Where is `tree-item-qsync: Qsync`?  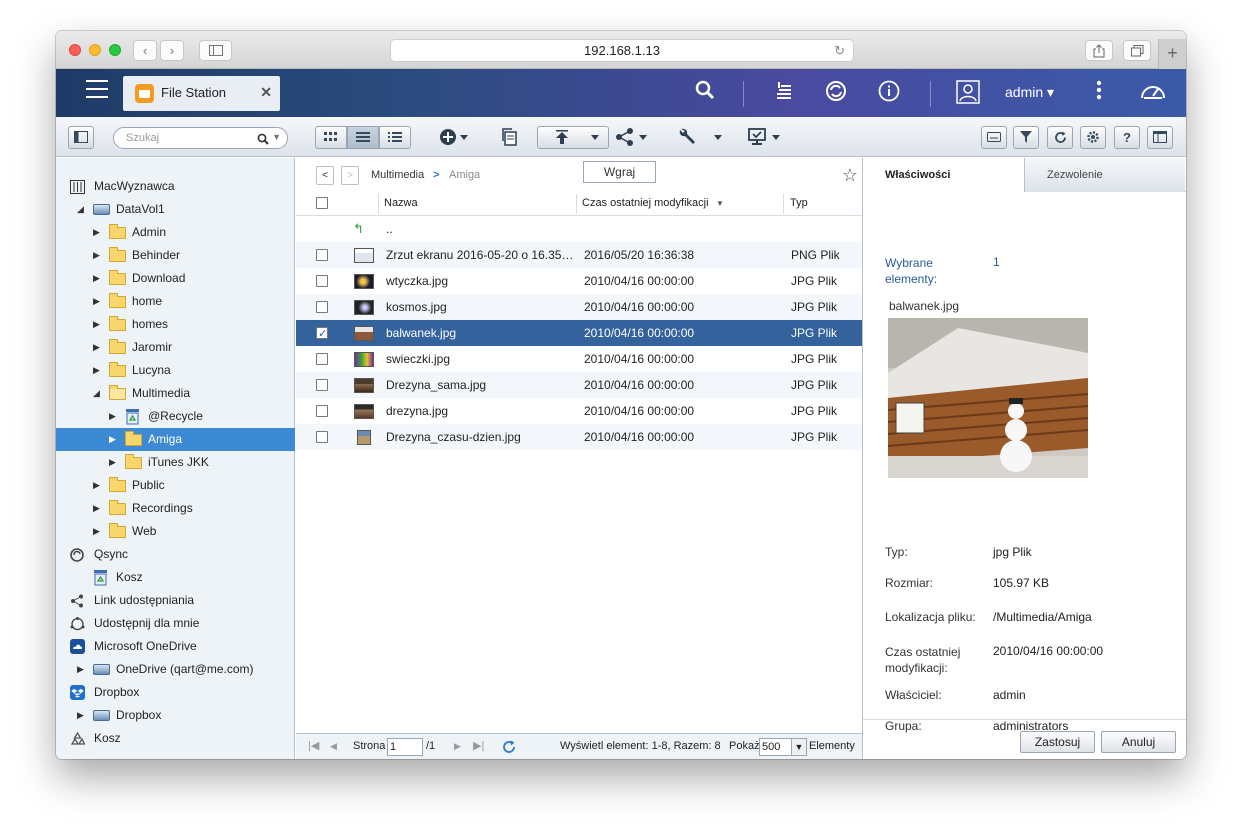
tree-item-qsync: Qsync is located at coordinates (175, 554).